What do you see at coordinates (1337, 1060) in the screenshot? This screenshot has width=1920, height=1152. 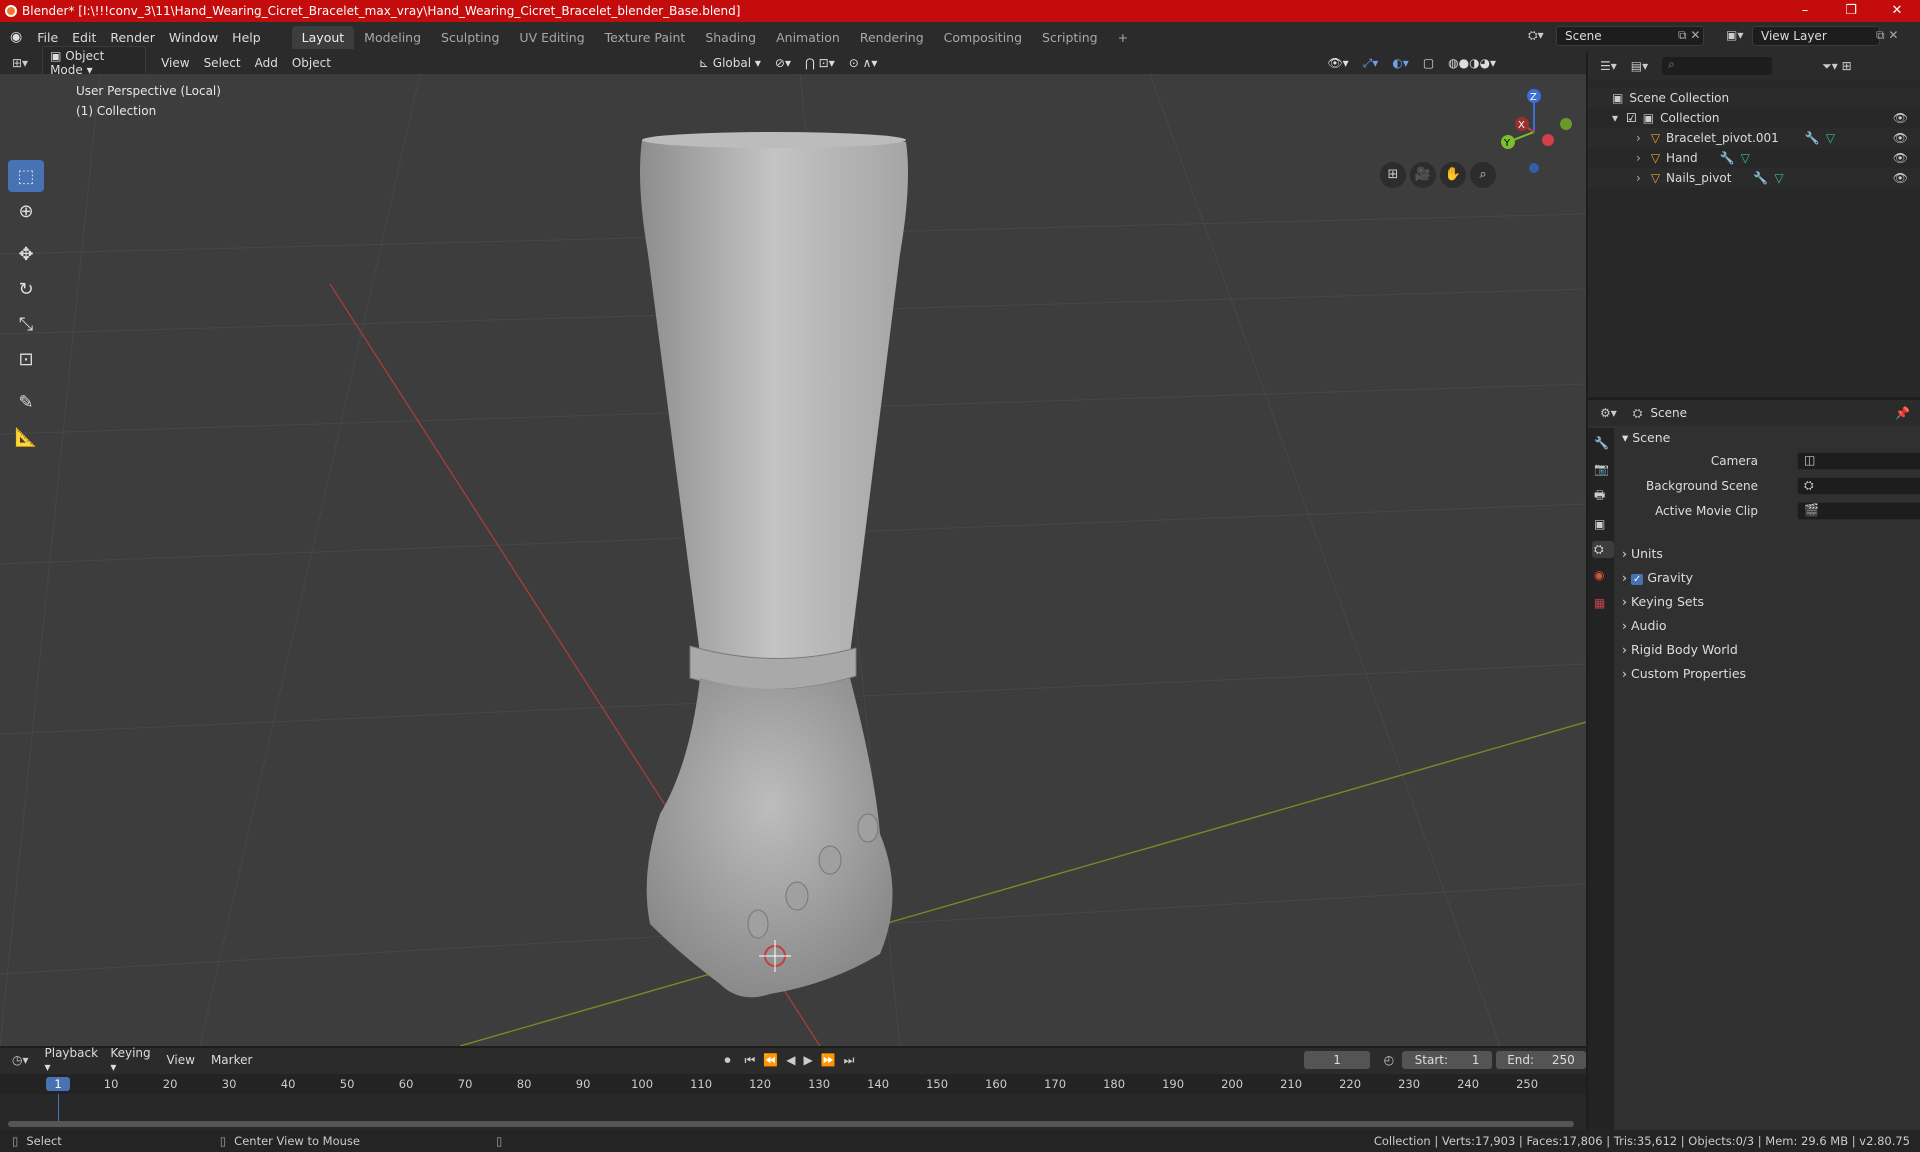 I see `current-frame-field: 1` at bounding box center [1337, 1060].